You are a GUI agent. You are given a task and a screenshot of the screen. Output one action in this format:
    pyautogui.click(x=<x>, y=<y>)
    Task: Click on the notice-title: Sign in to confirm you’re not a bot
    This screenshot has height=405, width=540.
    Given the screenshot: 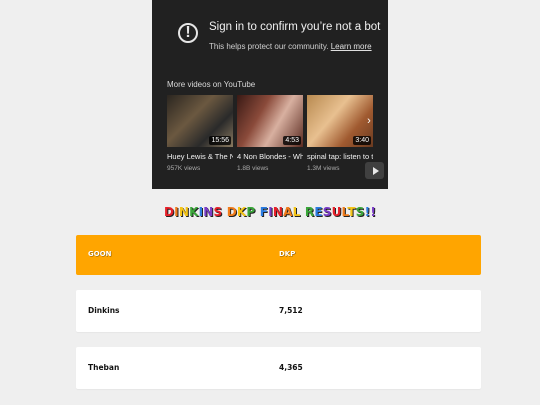 What is the action you would take?
    pyautogui.click(x=295, y=27)
    